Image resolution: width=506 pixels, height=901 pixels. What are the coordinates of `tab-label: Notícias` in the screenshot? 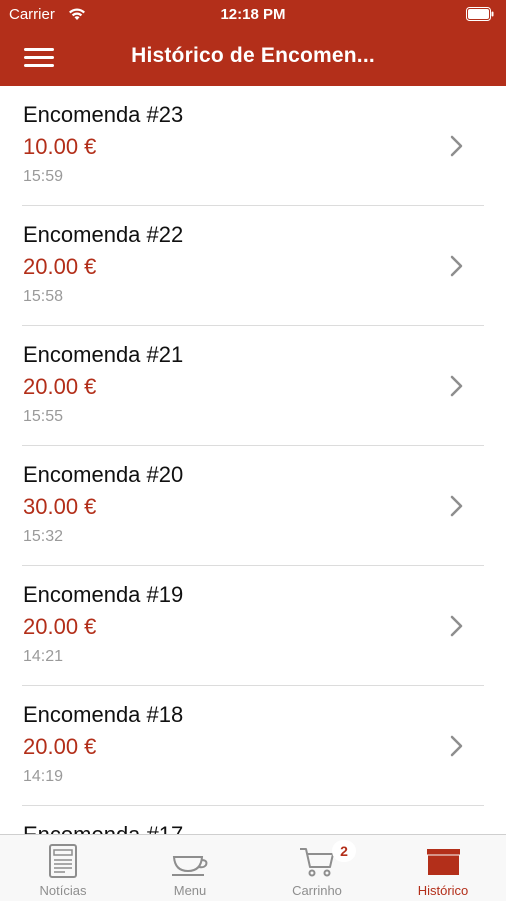 It's located at (63, 890).